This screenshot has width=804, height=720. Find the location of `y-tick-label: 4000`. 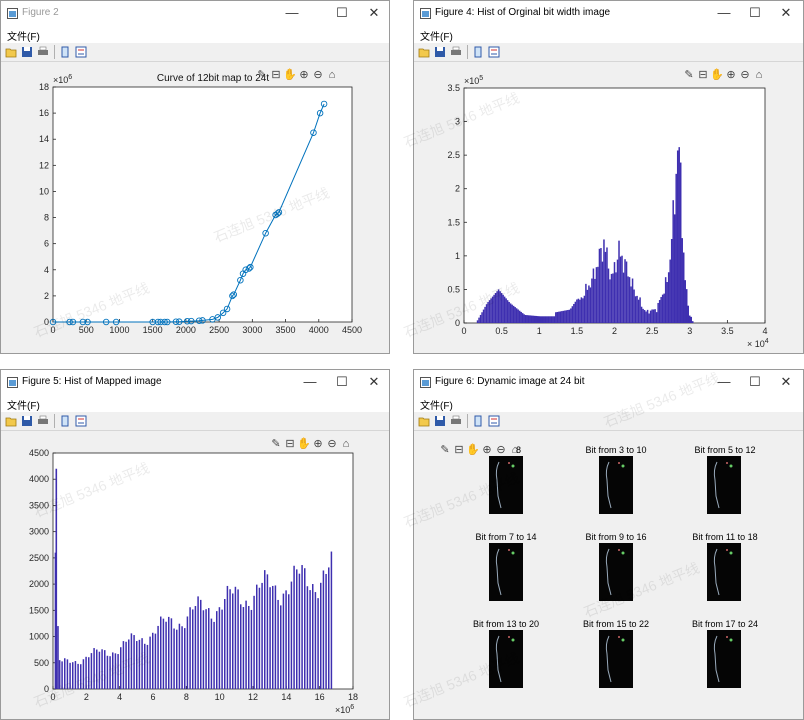

y-tick-label: 4000 is located at coordinates (39, 479).